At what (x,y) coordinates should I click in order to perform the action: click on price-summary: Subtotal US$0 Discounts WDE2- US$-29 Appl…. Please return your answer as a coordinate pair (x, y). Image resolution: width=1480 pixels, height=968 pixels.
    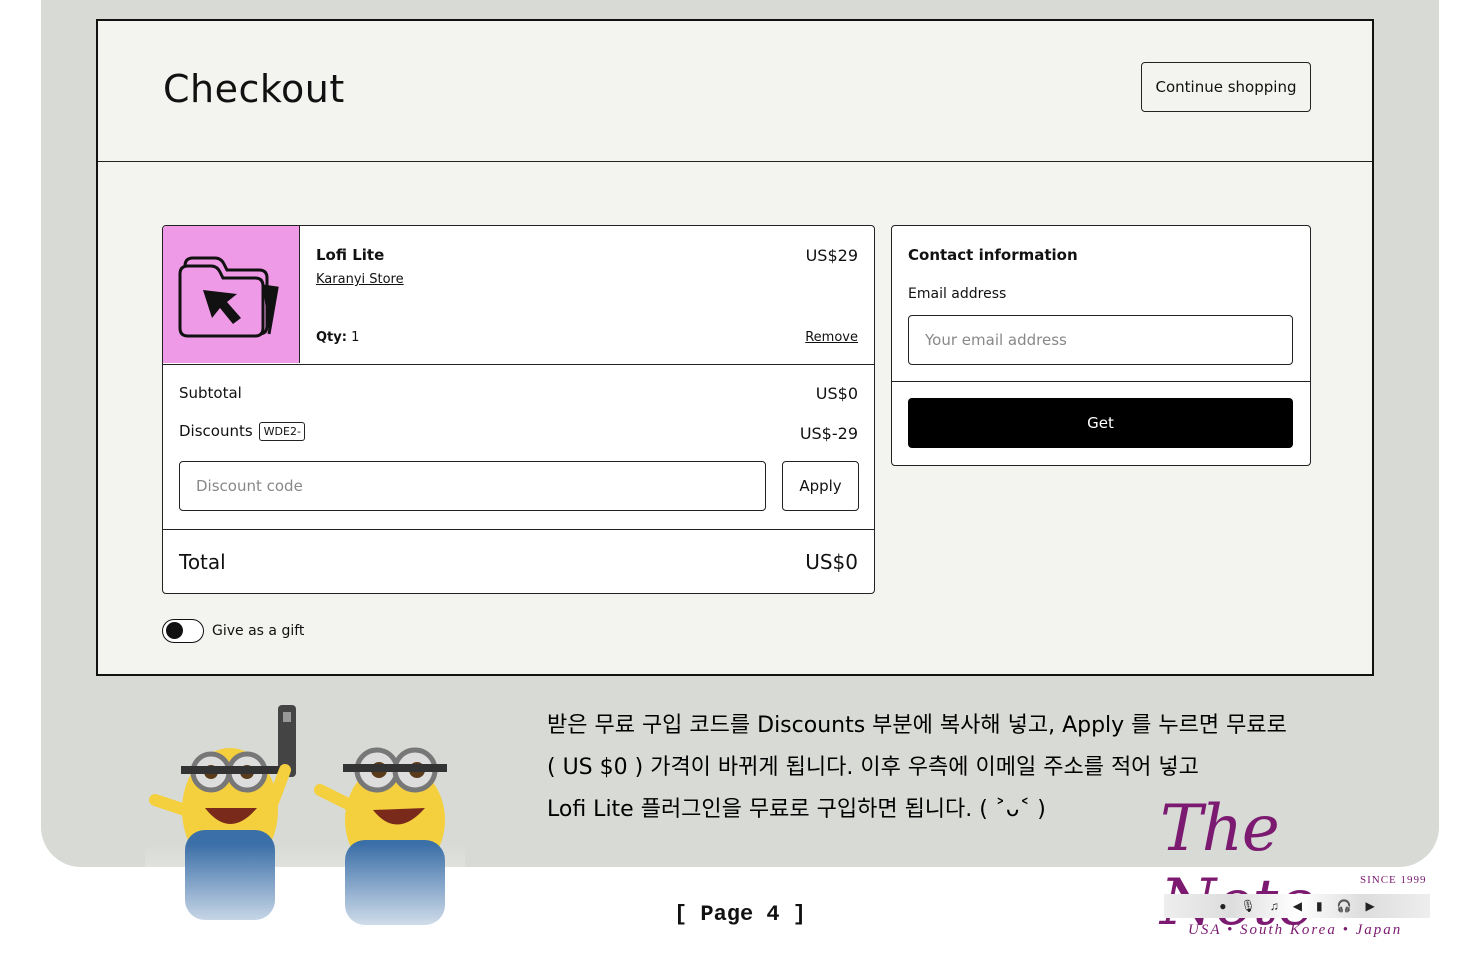
    Looking at the image, I should click on (518, 447).